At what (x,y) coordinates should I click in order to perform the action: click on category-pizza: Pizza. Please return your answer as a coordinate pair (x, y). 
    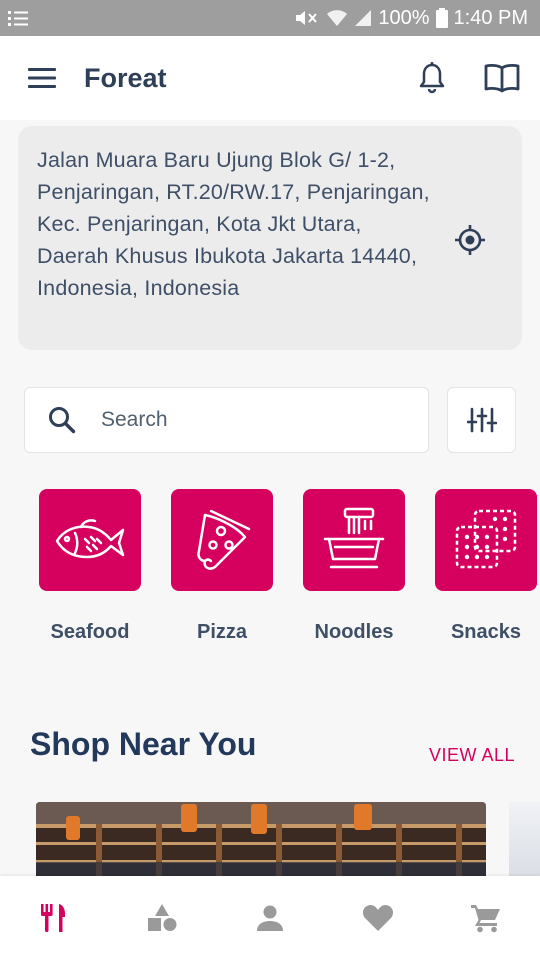
    Looking at the image, I should click on (222, 566).